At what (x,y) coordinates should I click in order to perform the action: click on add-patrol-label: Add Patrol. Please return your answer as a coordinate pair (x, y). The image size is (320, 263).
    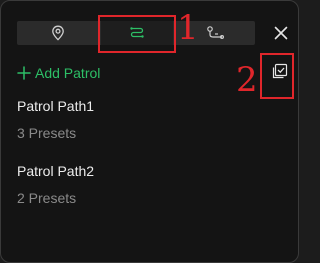
    Looking at the image, I should click on (68, 73).